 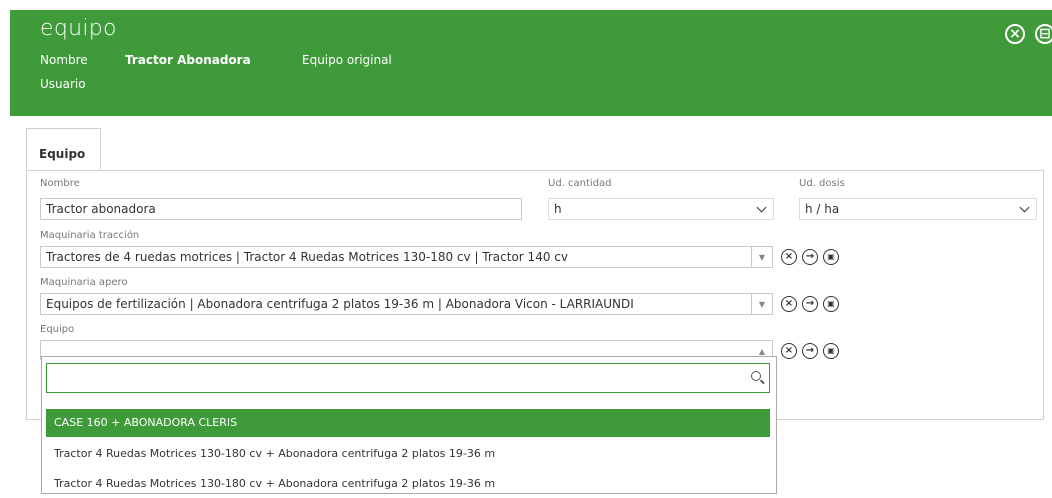 I want to click on ud-cantidad-select: h, so click(x=661, y=209).